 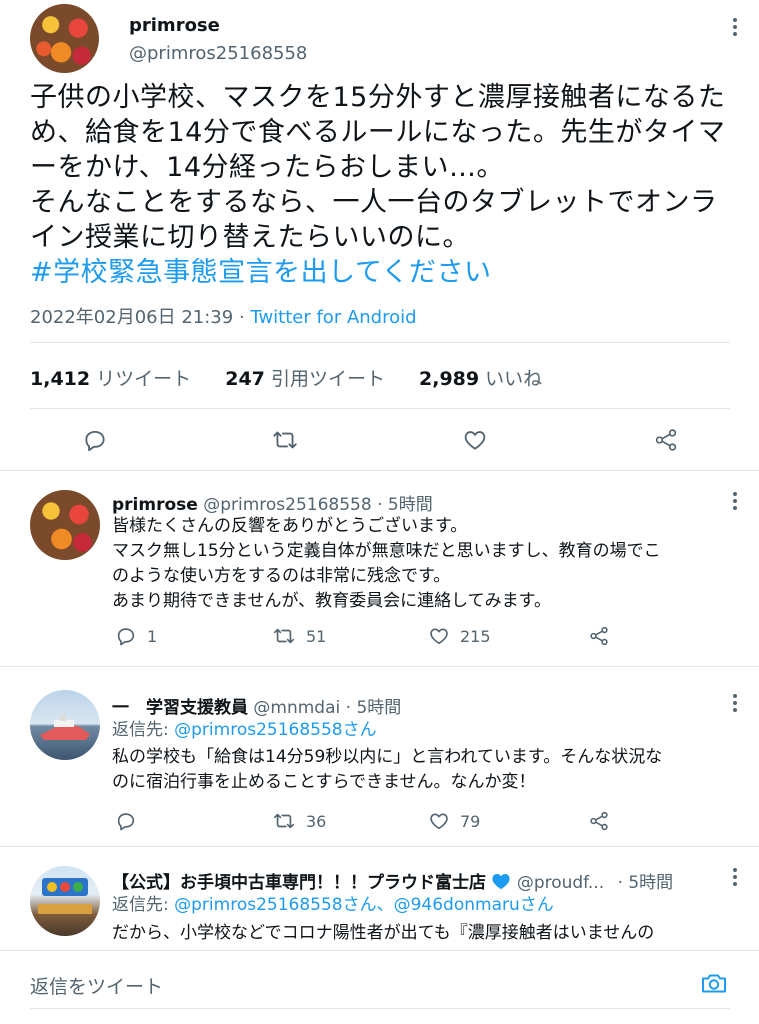 What do you see at coordinates (324, 782) in the screenshot?
I see `reply-text-line: のに宿泊行事を止めることすらできません。なんか変！` at bounding box center [324, 782].